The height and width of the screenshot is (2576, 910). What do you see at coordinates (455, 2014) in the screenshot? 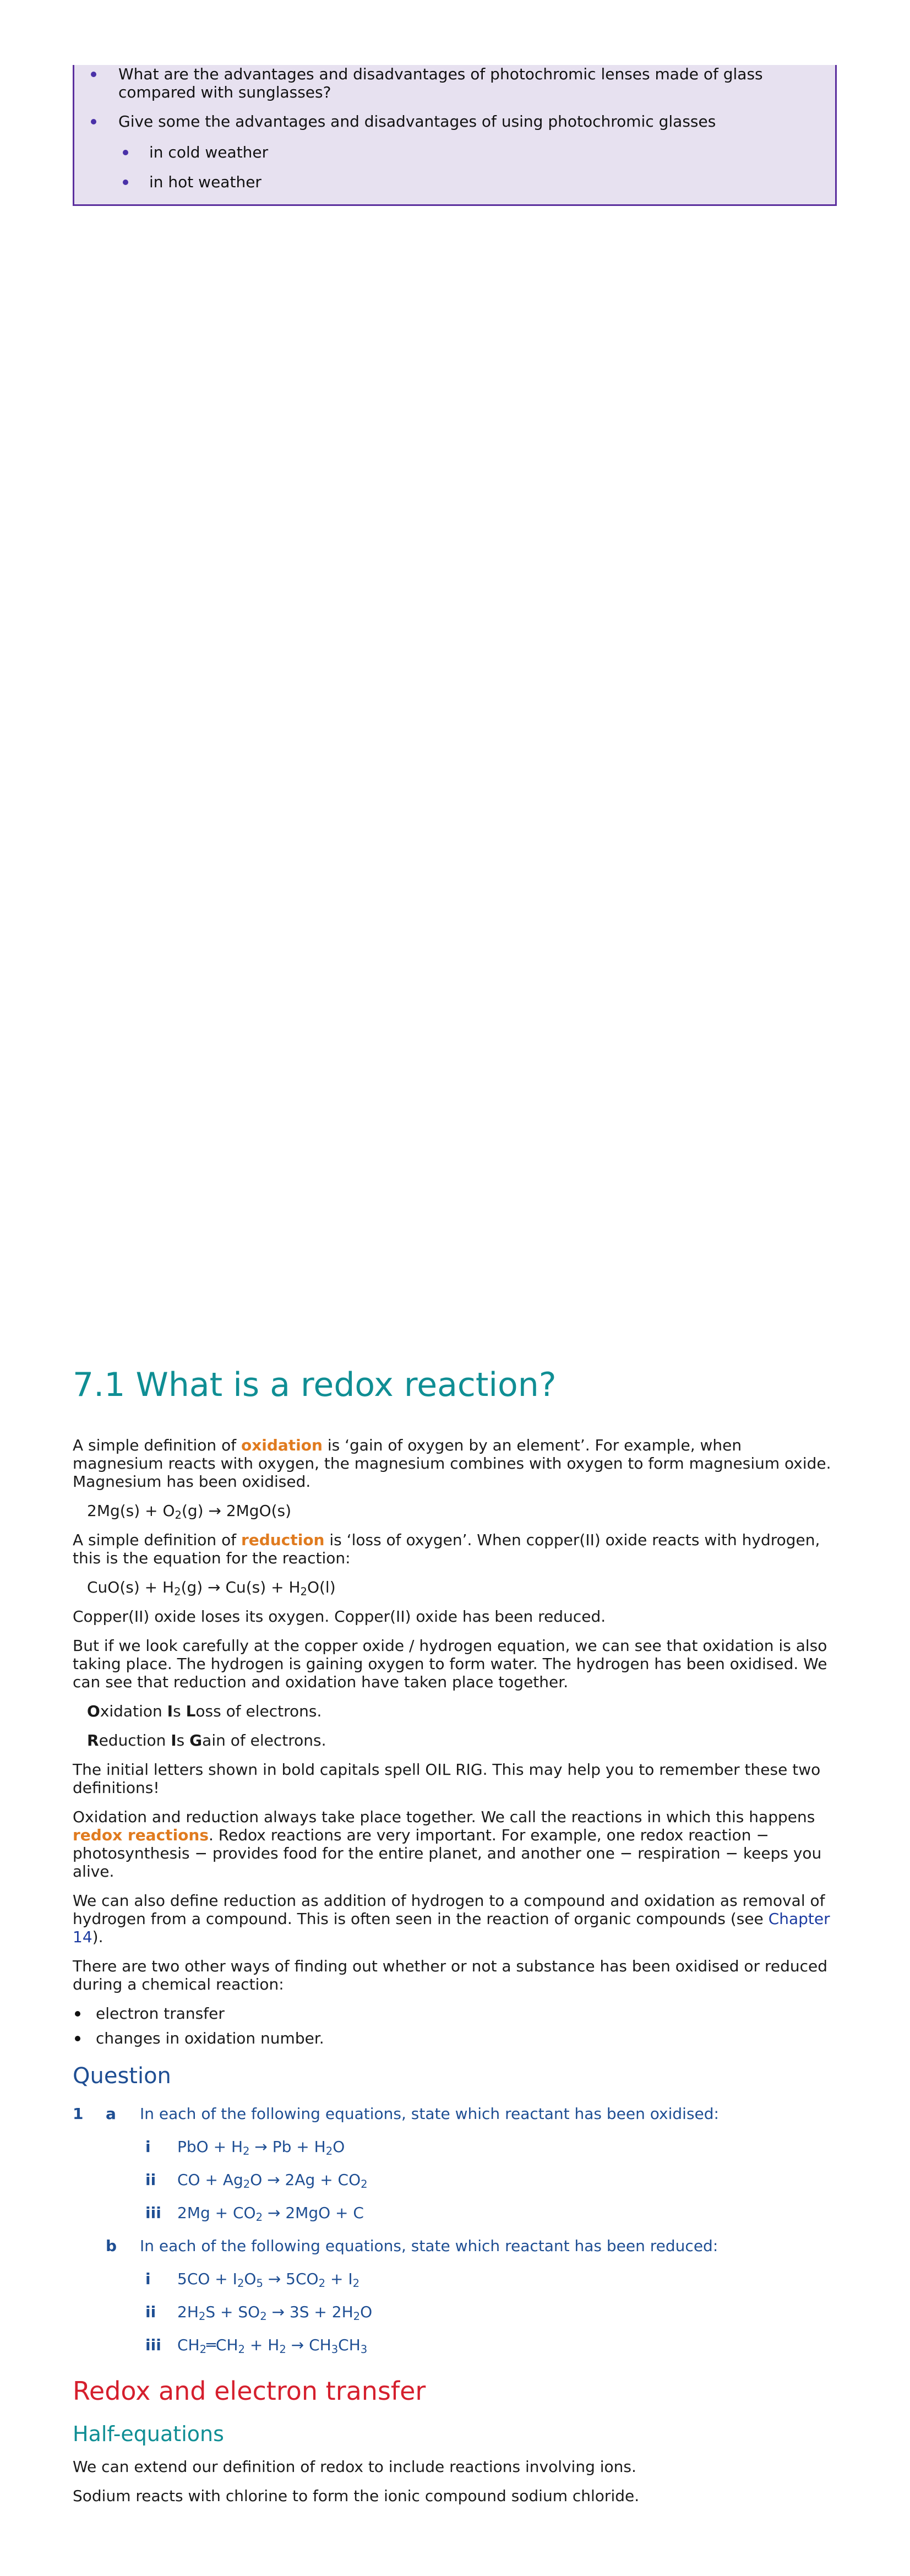
I see `list-item: electron transfer` at bounding box center [455, 2014].